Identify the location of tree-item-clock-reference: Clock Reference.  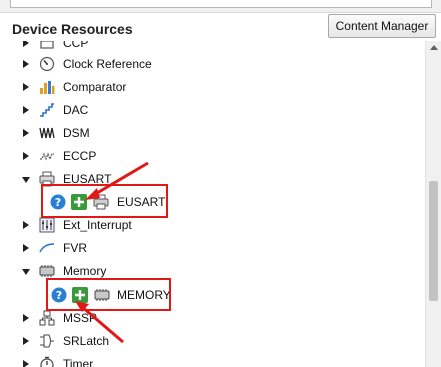
(212, 64).